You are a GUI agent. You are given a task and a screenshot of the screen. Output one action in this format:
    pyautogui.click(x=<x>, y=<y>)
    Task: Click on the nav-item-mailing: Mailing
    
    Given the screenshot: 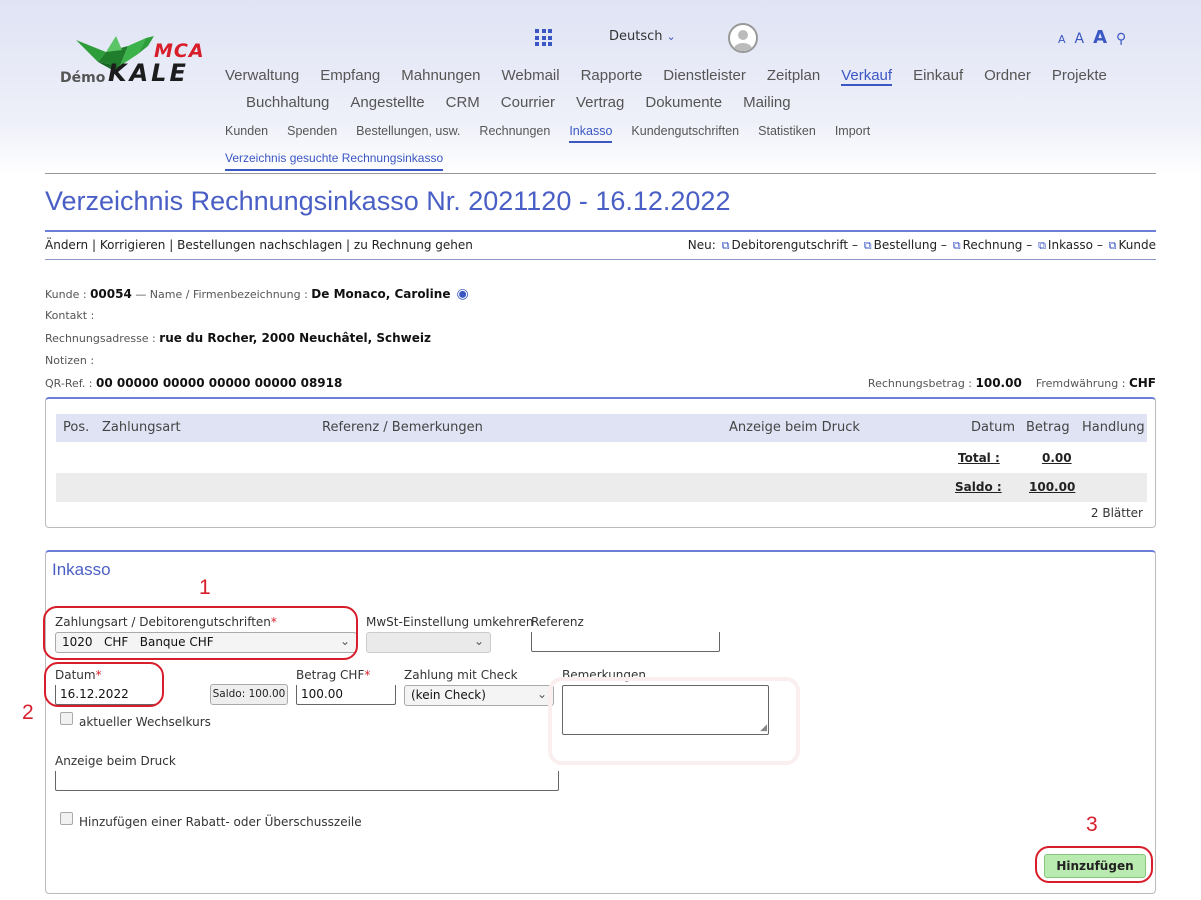 What is the action you would take?
    pyautogui.click(x=767, y=102)
    